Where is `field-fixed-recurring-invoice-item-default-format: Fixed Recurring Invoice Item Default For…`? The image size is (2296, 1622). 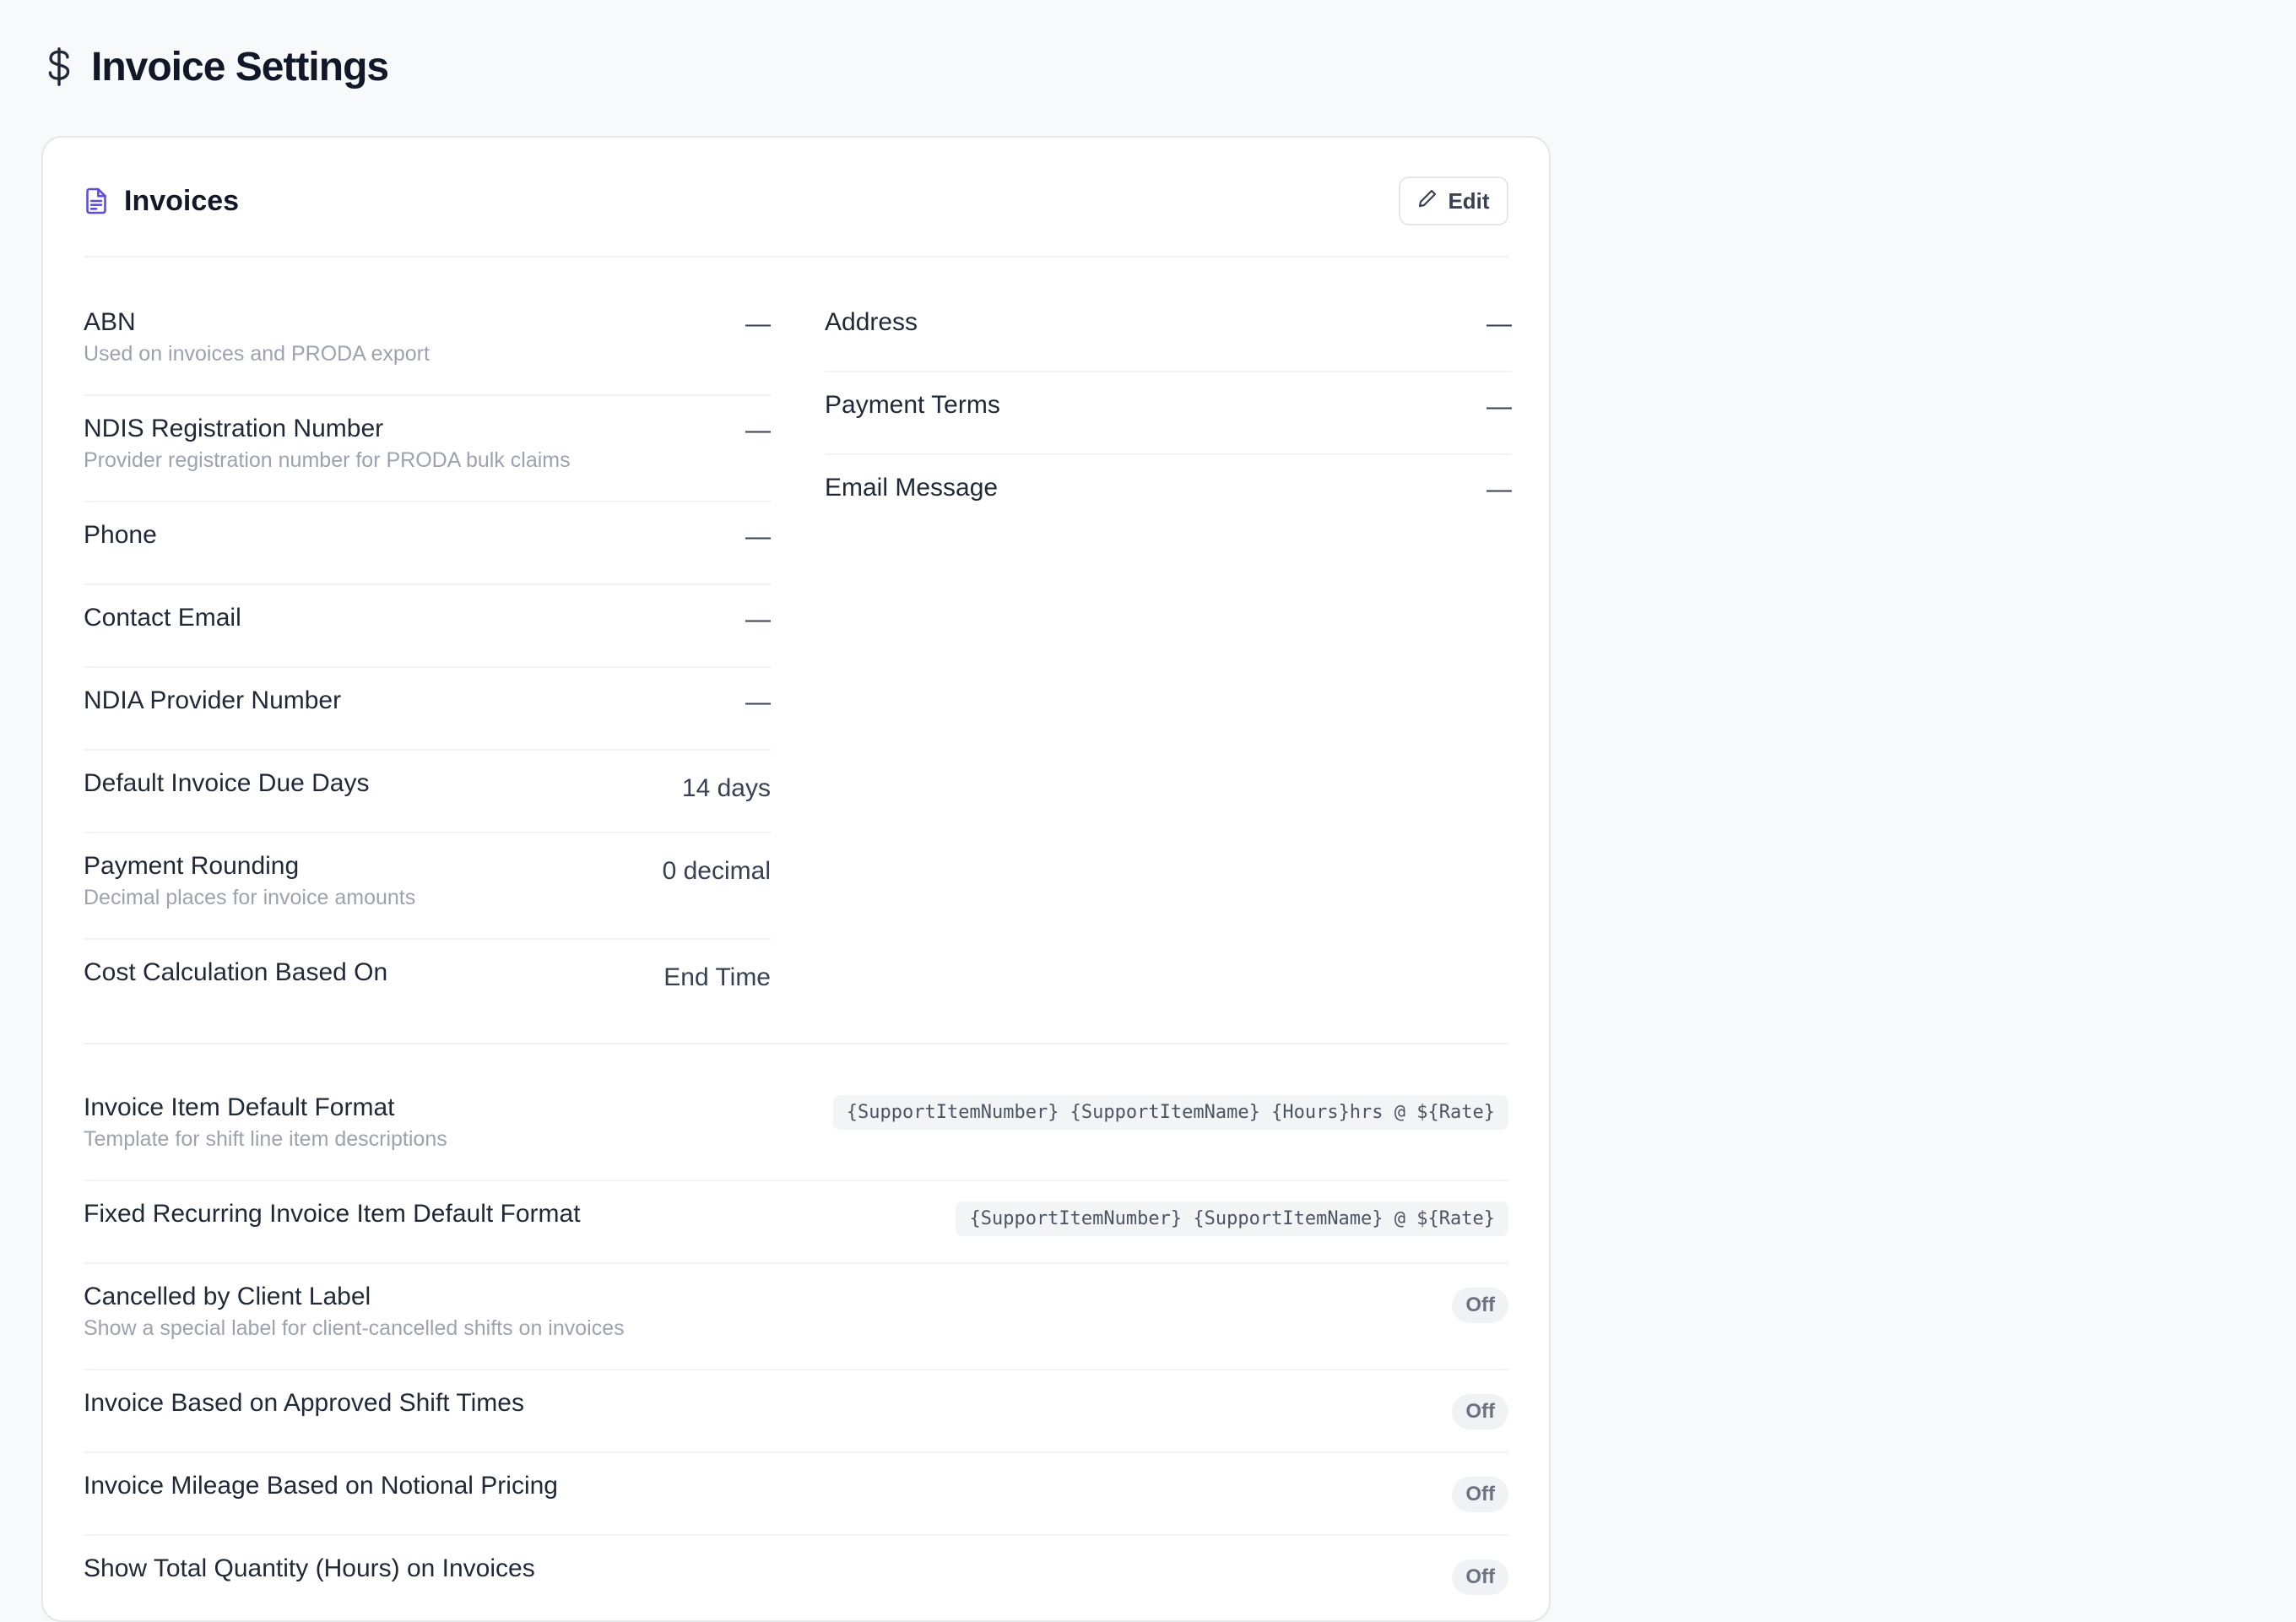
field-fixed-recurring-invoice-item-default-format: Fixed Recurring Invoice Item Default For… is located at coordinates (796, 1222).